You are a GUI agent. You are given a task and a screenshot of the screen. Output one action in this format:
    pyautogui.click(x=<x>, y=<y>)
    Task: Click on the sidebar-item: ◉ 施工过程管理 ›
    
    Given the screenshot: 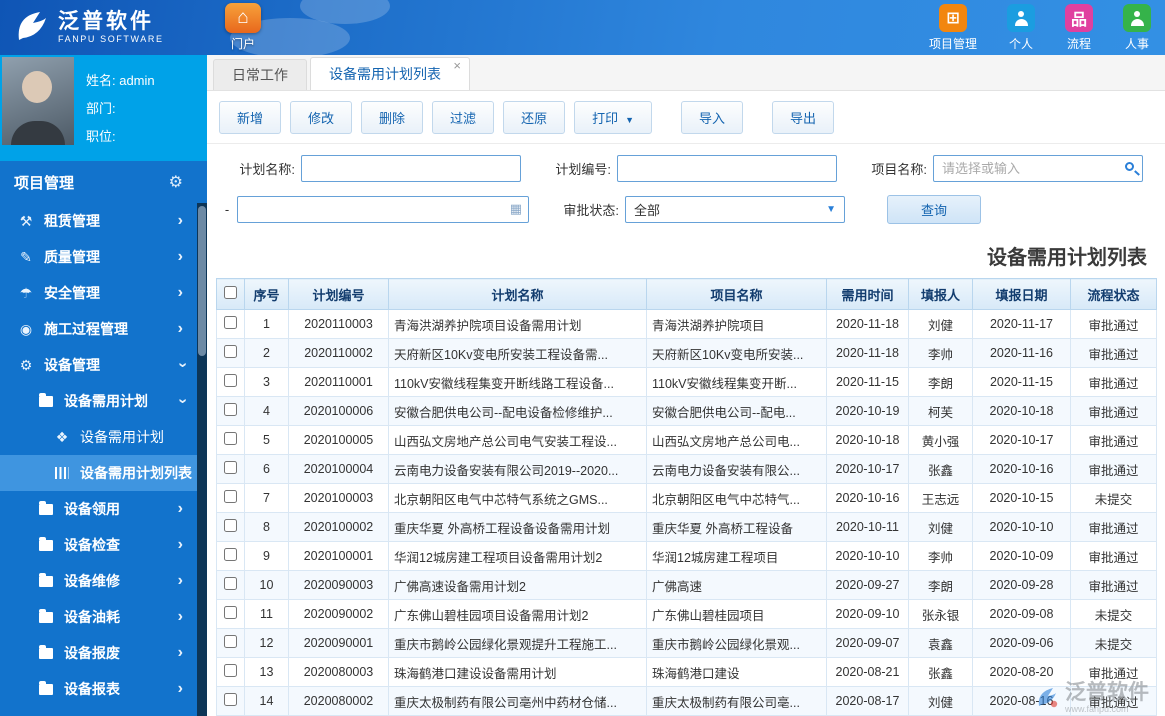 What is the action you would take?
    pyautogui.click(x=98, y=329)
    